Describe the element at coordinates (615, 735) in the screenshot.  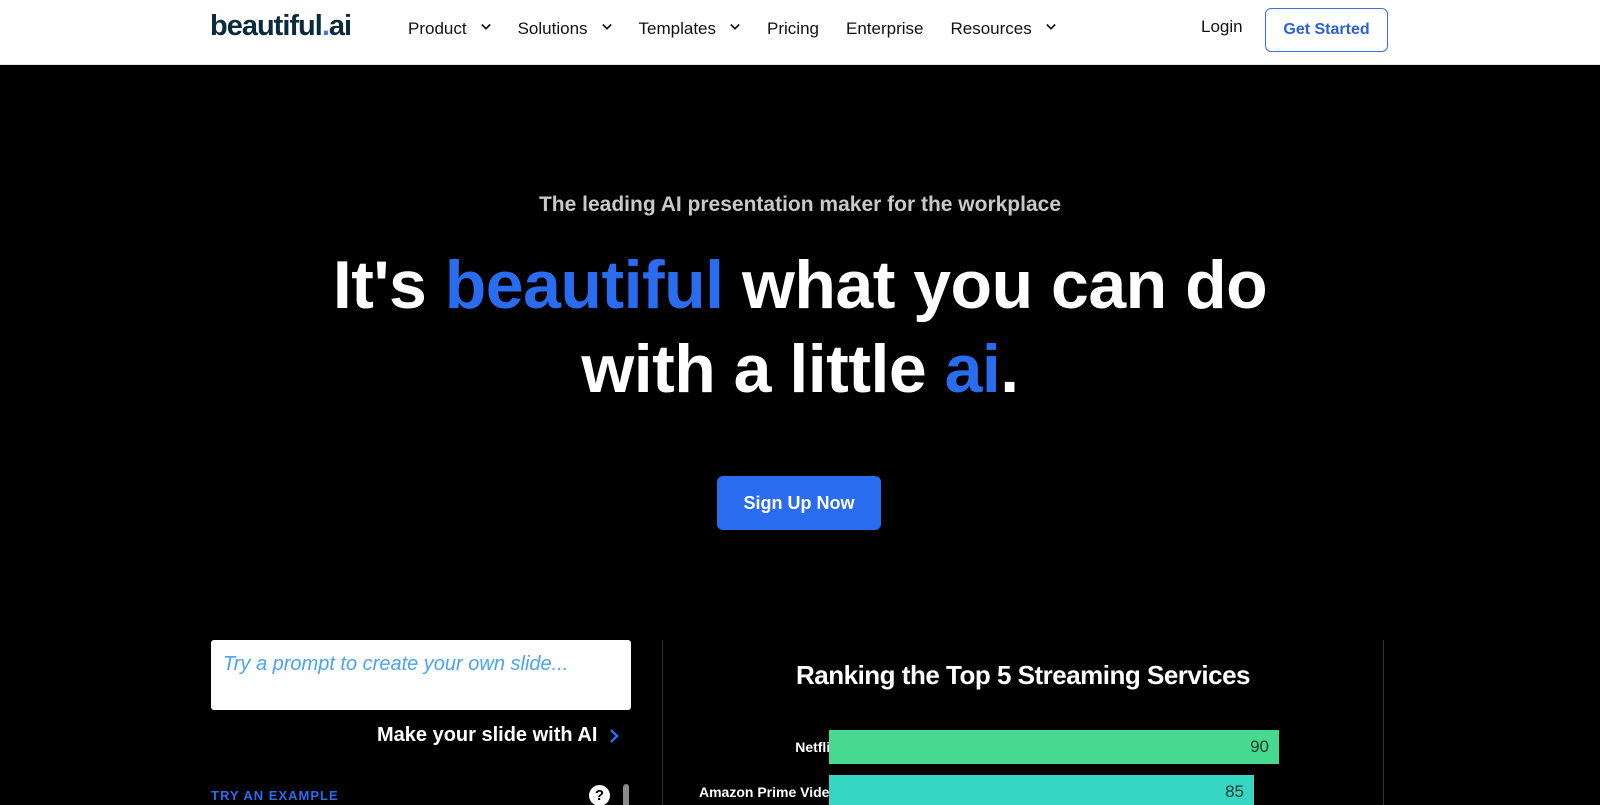
I see `chevron-right-icon` at that location.